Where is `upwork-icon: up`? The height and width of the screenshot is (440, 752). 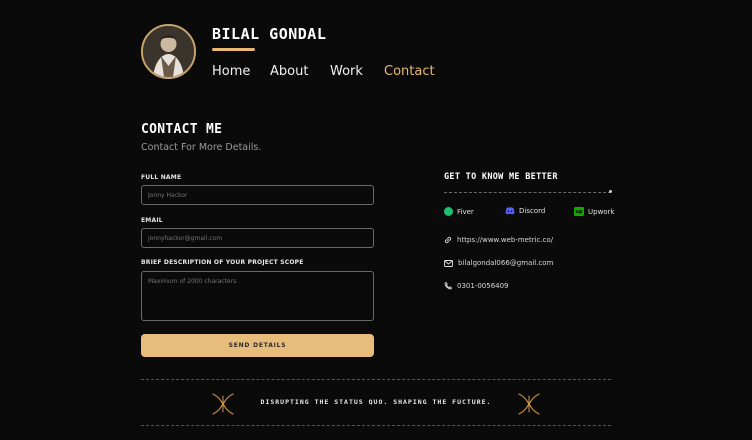 upwork-icon: up is located at coordinates (579, 211).